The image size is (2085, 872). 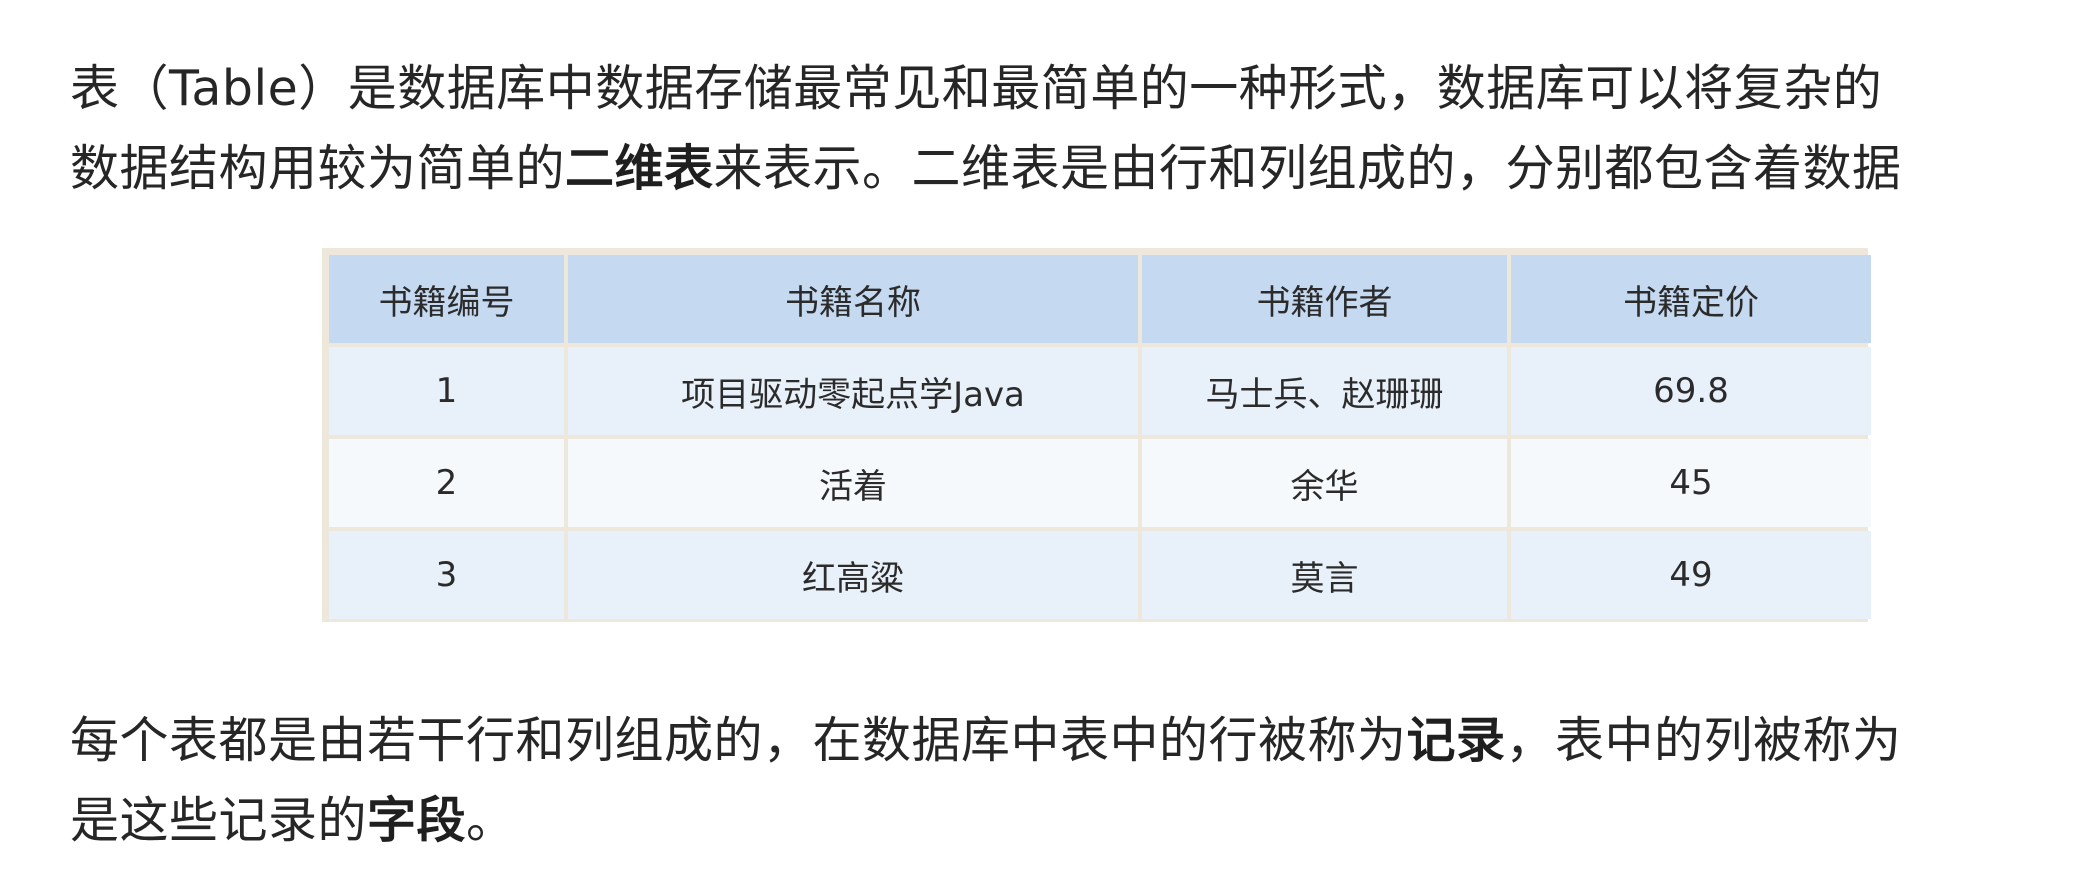 I want to click on cell-book-author: 余华, so click(x=1324, y=483).